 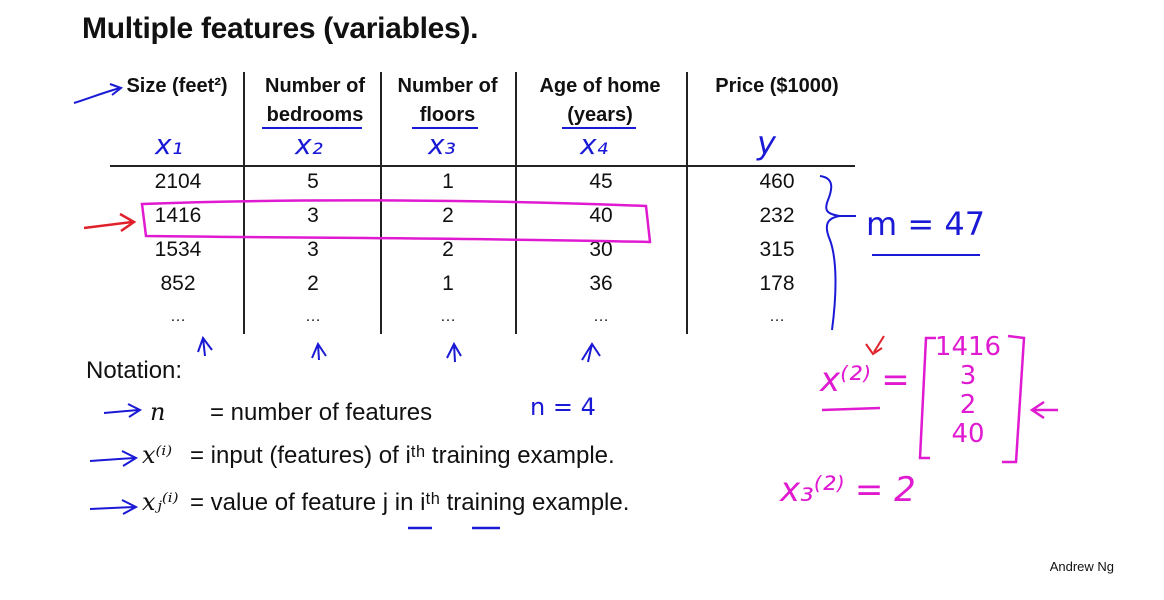 What do you see at coordinates (396, 221) in the screenshot?
I see `row-highlight-box` at bounding box center [396, 221].